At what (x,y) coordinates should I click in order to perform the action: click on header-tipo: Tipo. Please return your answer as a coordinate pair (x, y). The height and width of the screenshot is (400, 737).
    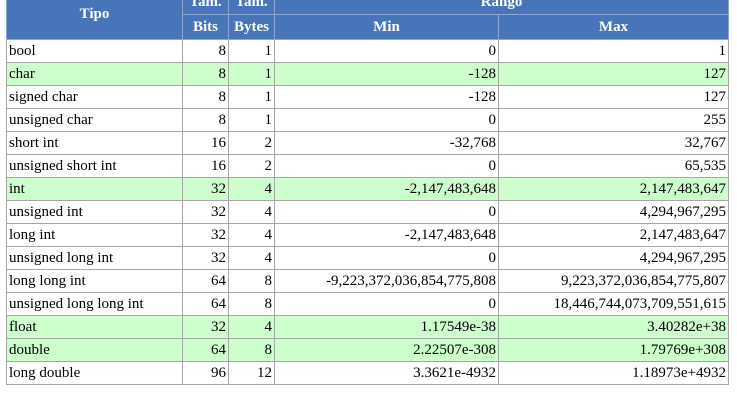
    Looking at the image, I should click on (94, 20).